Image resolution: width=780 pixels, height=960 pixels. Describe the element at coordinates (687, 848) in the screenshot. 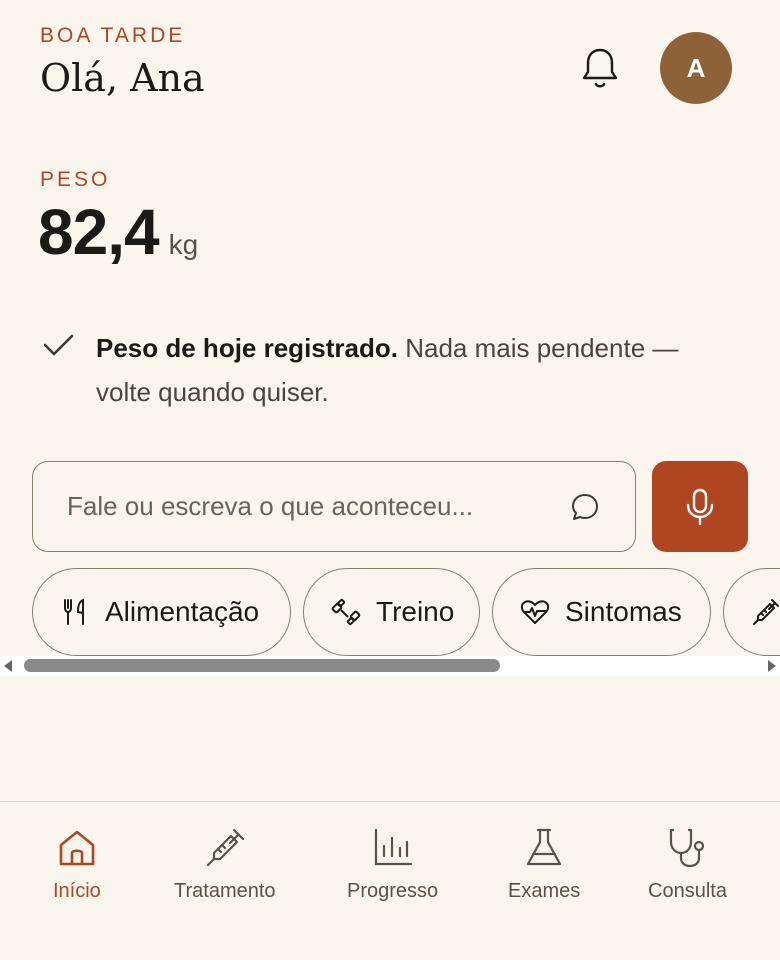

I see `stethoscope-icon` at that location.